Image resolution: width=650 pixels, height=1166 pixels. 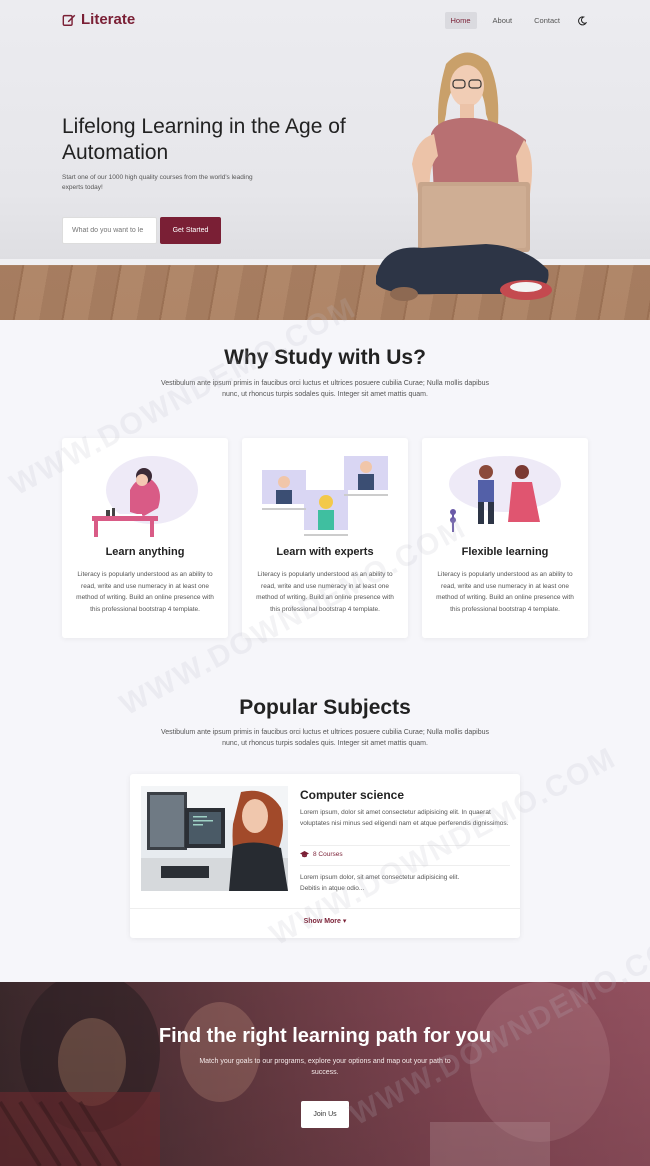 I want to click on course-count: 8 Courses, so click(x=321, y=854).